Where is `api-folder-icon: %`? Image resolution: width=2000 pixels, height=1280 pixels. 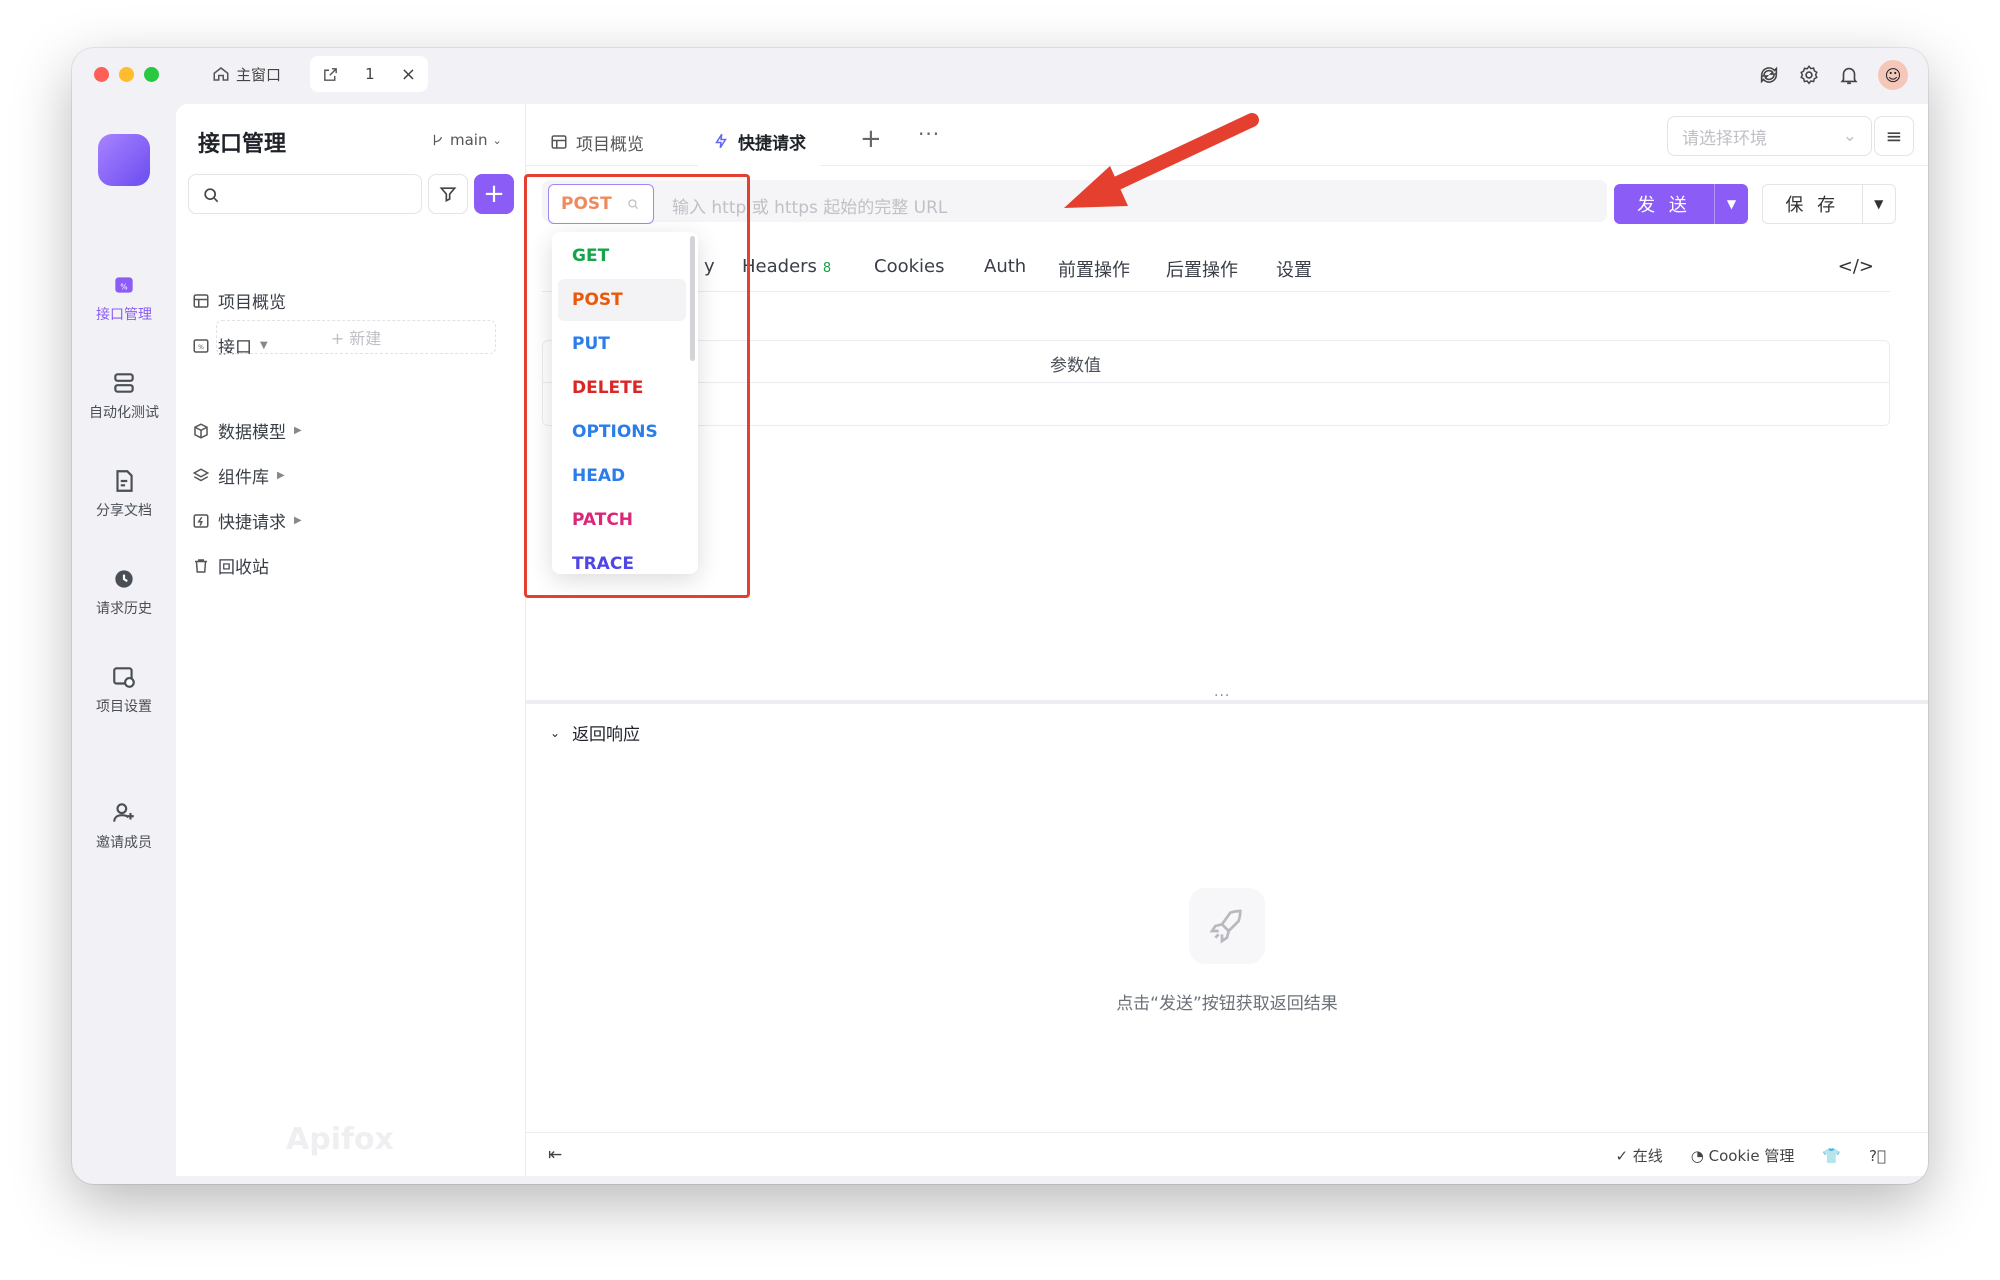
api-folder-icon: % is located at coordinates (201, 345).